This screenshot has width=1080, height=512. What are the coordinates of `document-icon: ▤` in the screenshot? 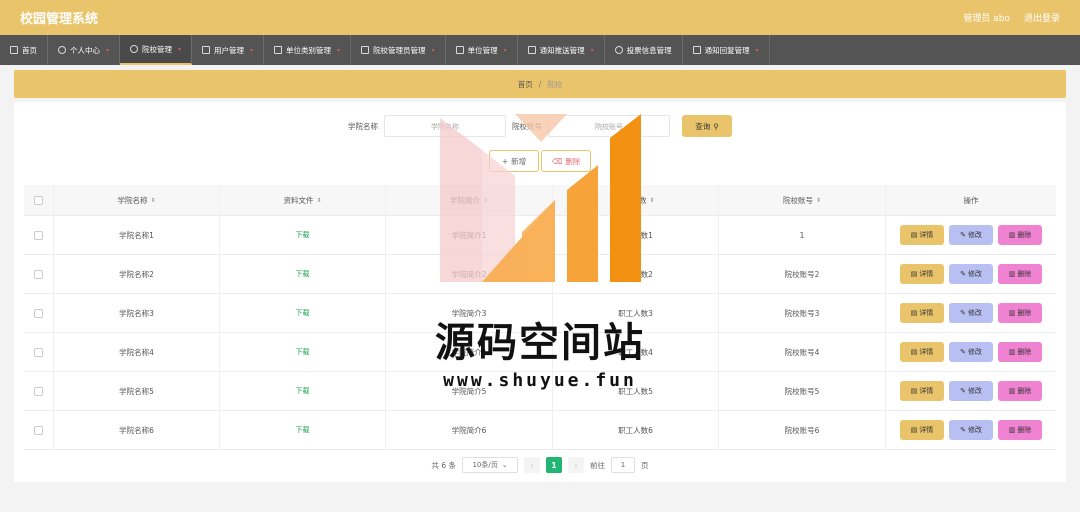 It's located at (914, 274).